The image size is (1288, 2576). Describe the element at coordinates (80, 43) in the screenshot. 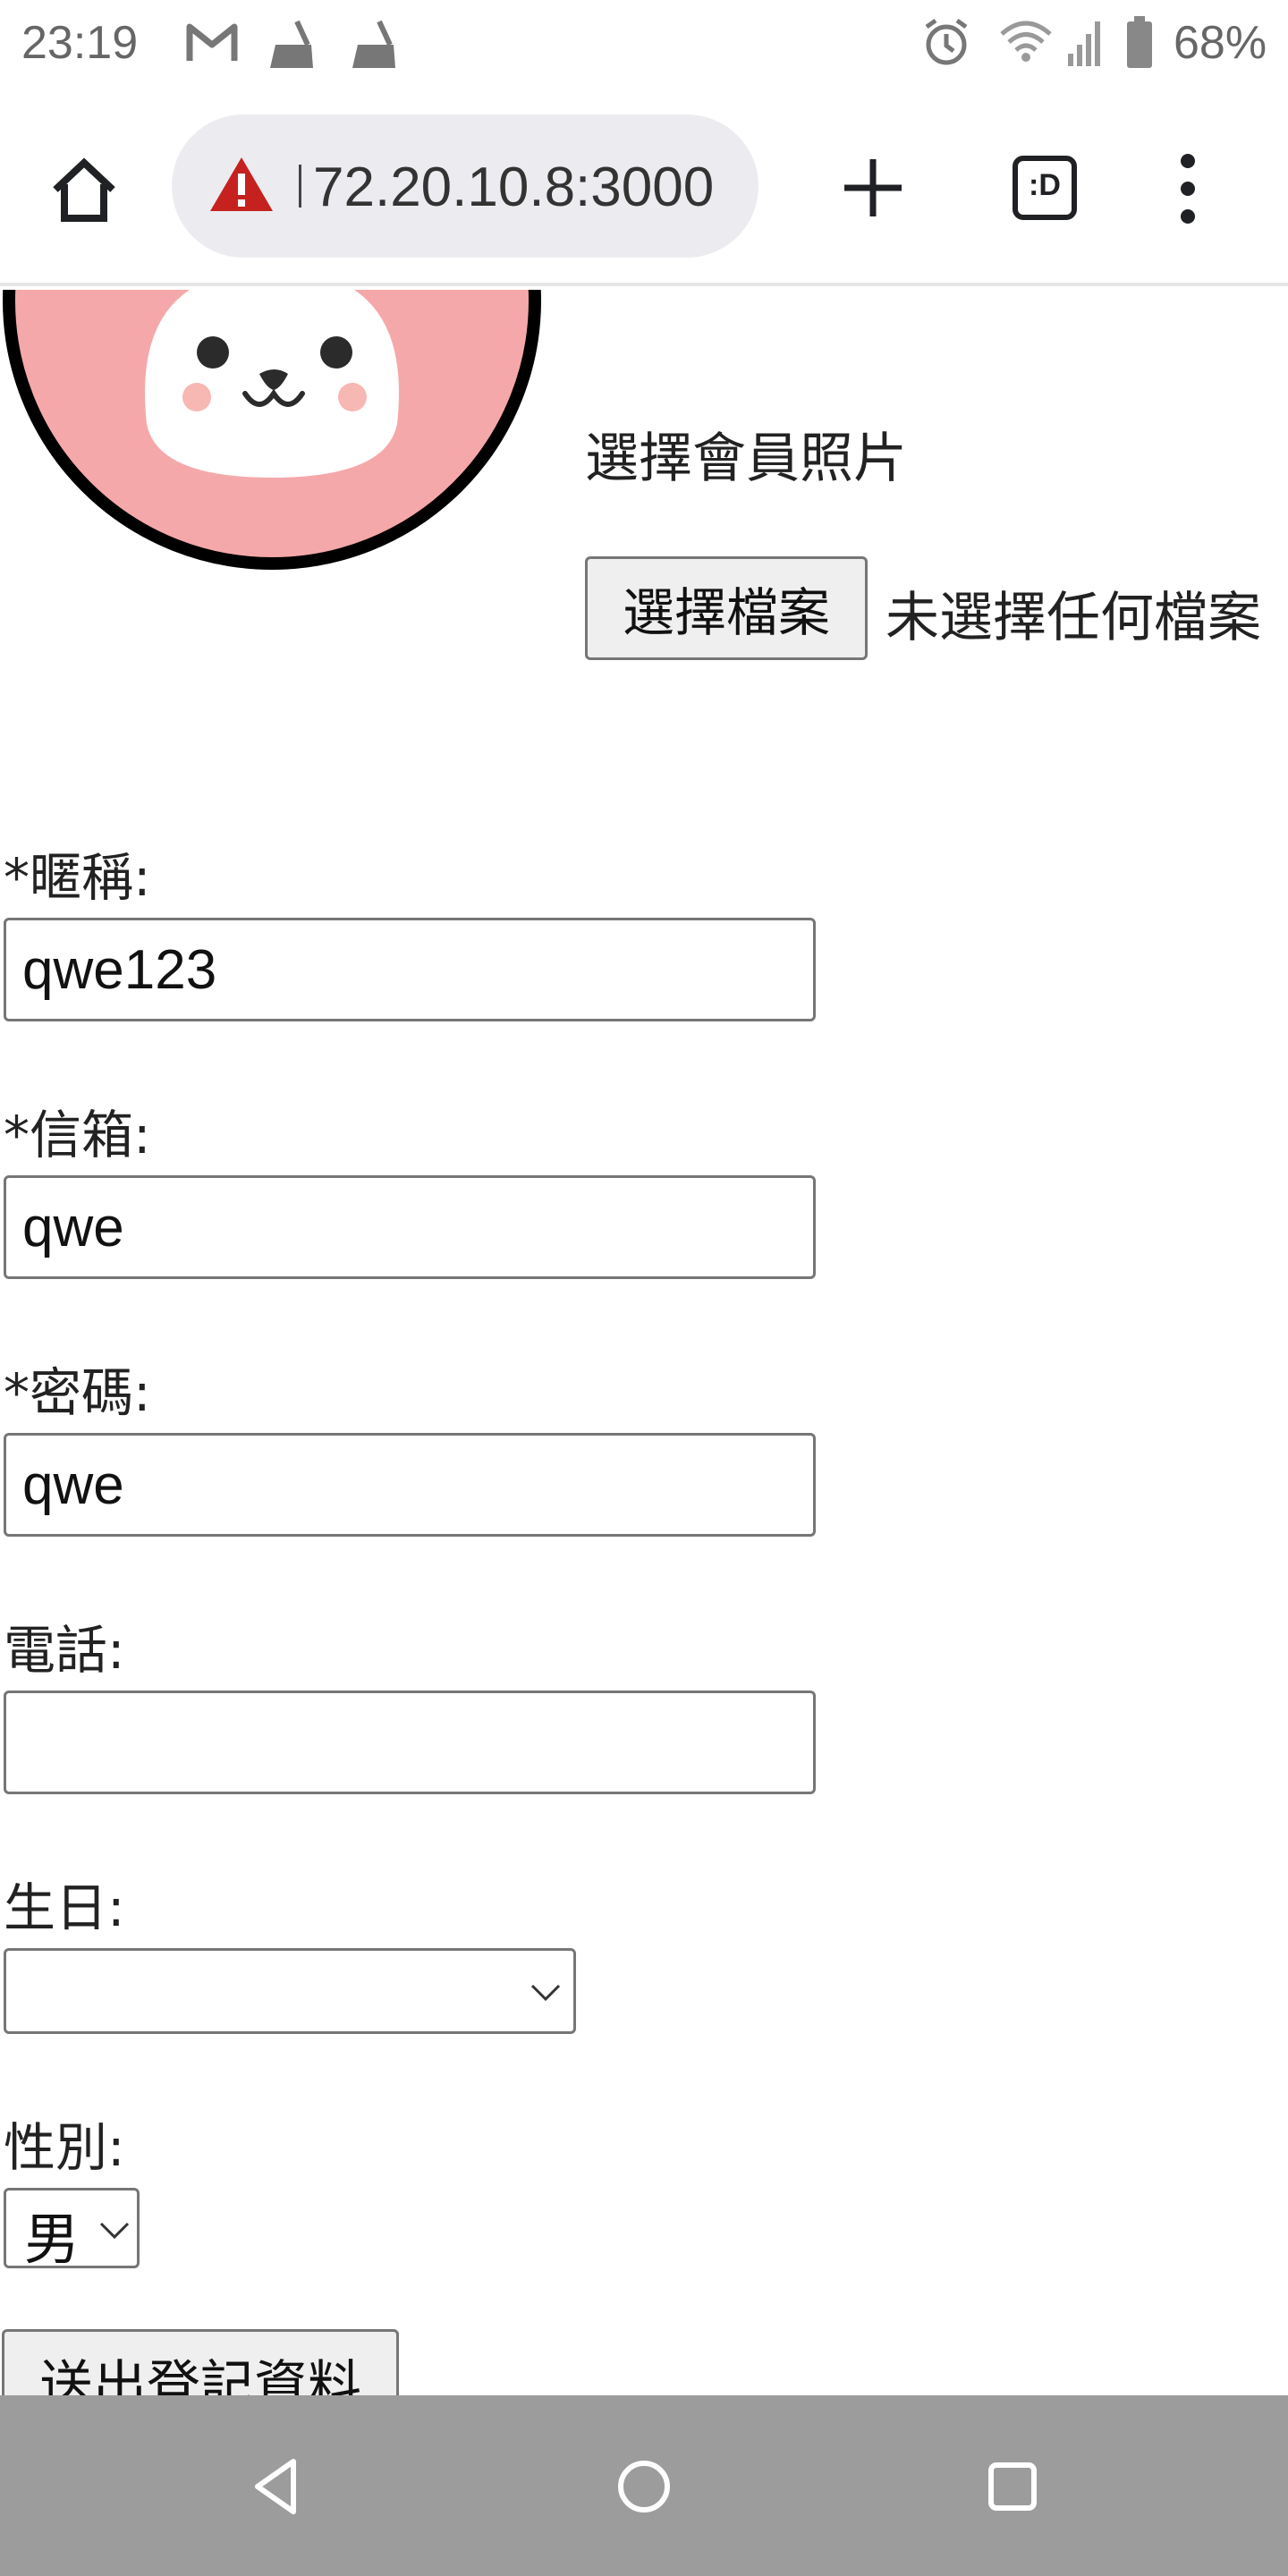

I see `status-time: 23:19` at that location.